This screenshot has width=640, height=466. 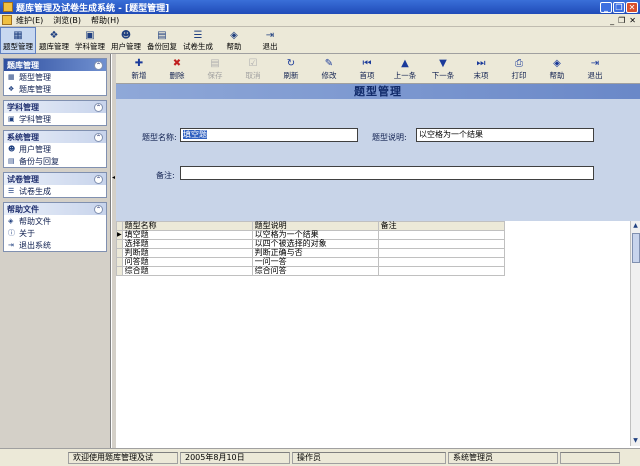 I want to click on sidebar-item-question-bank: ❖ 题库管理, so click(x=55, y=89).